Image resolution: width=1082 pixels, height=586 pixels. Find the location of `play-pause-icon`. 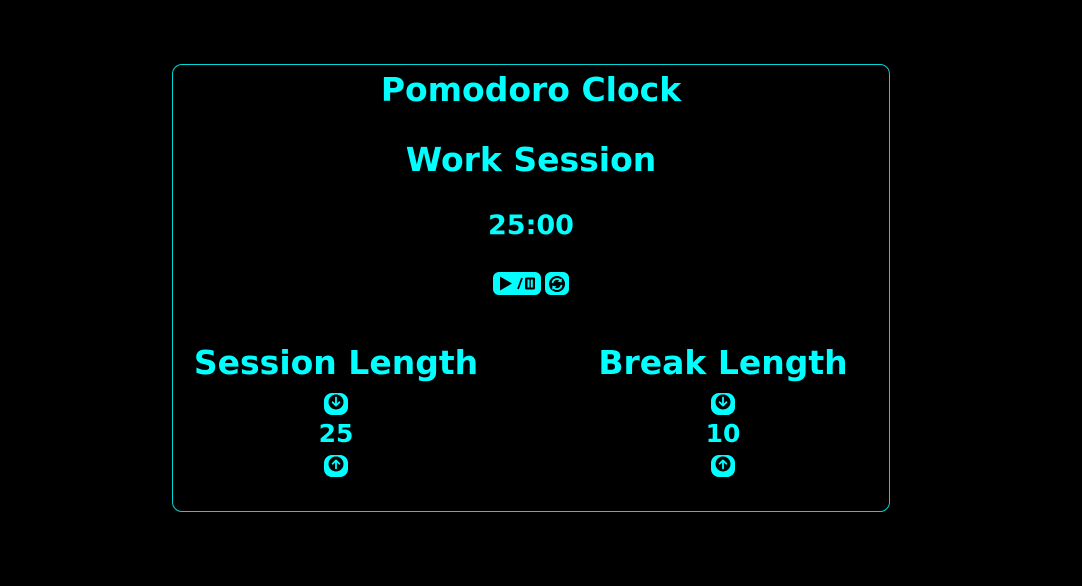

play-pause-icon is located at coordinates (517, 283).